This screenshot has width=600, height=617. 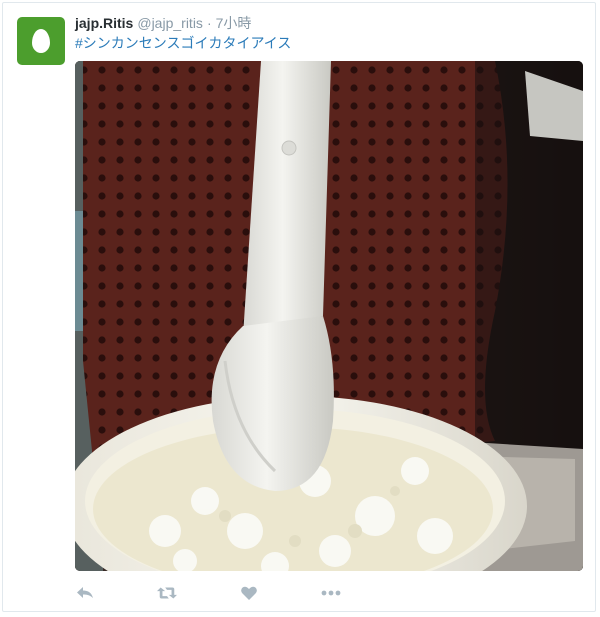 I want to click on hashtag-link: #シンカンセンスゴイカタイアイス, so click(x=183, y=43).